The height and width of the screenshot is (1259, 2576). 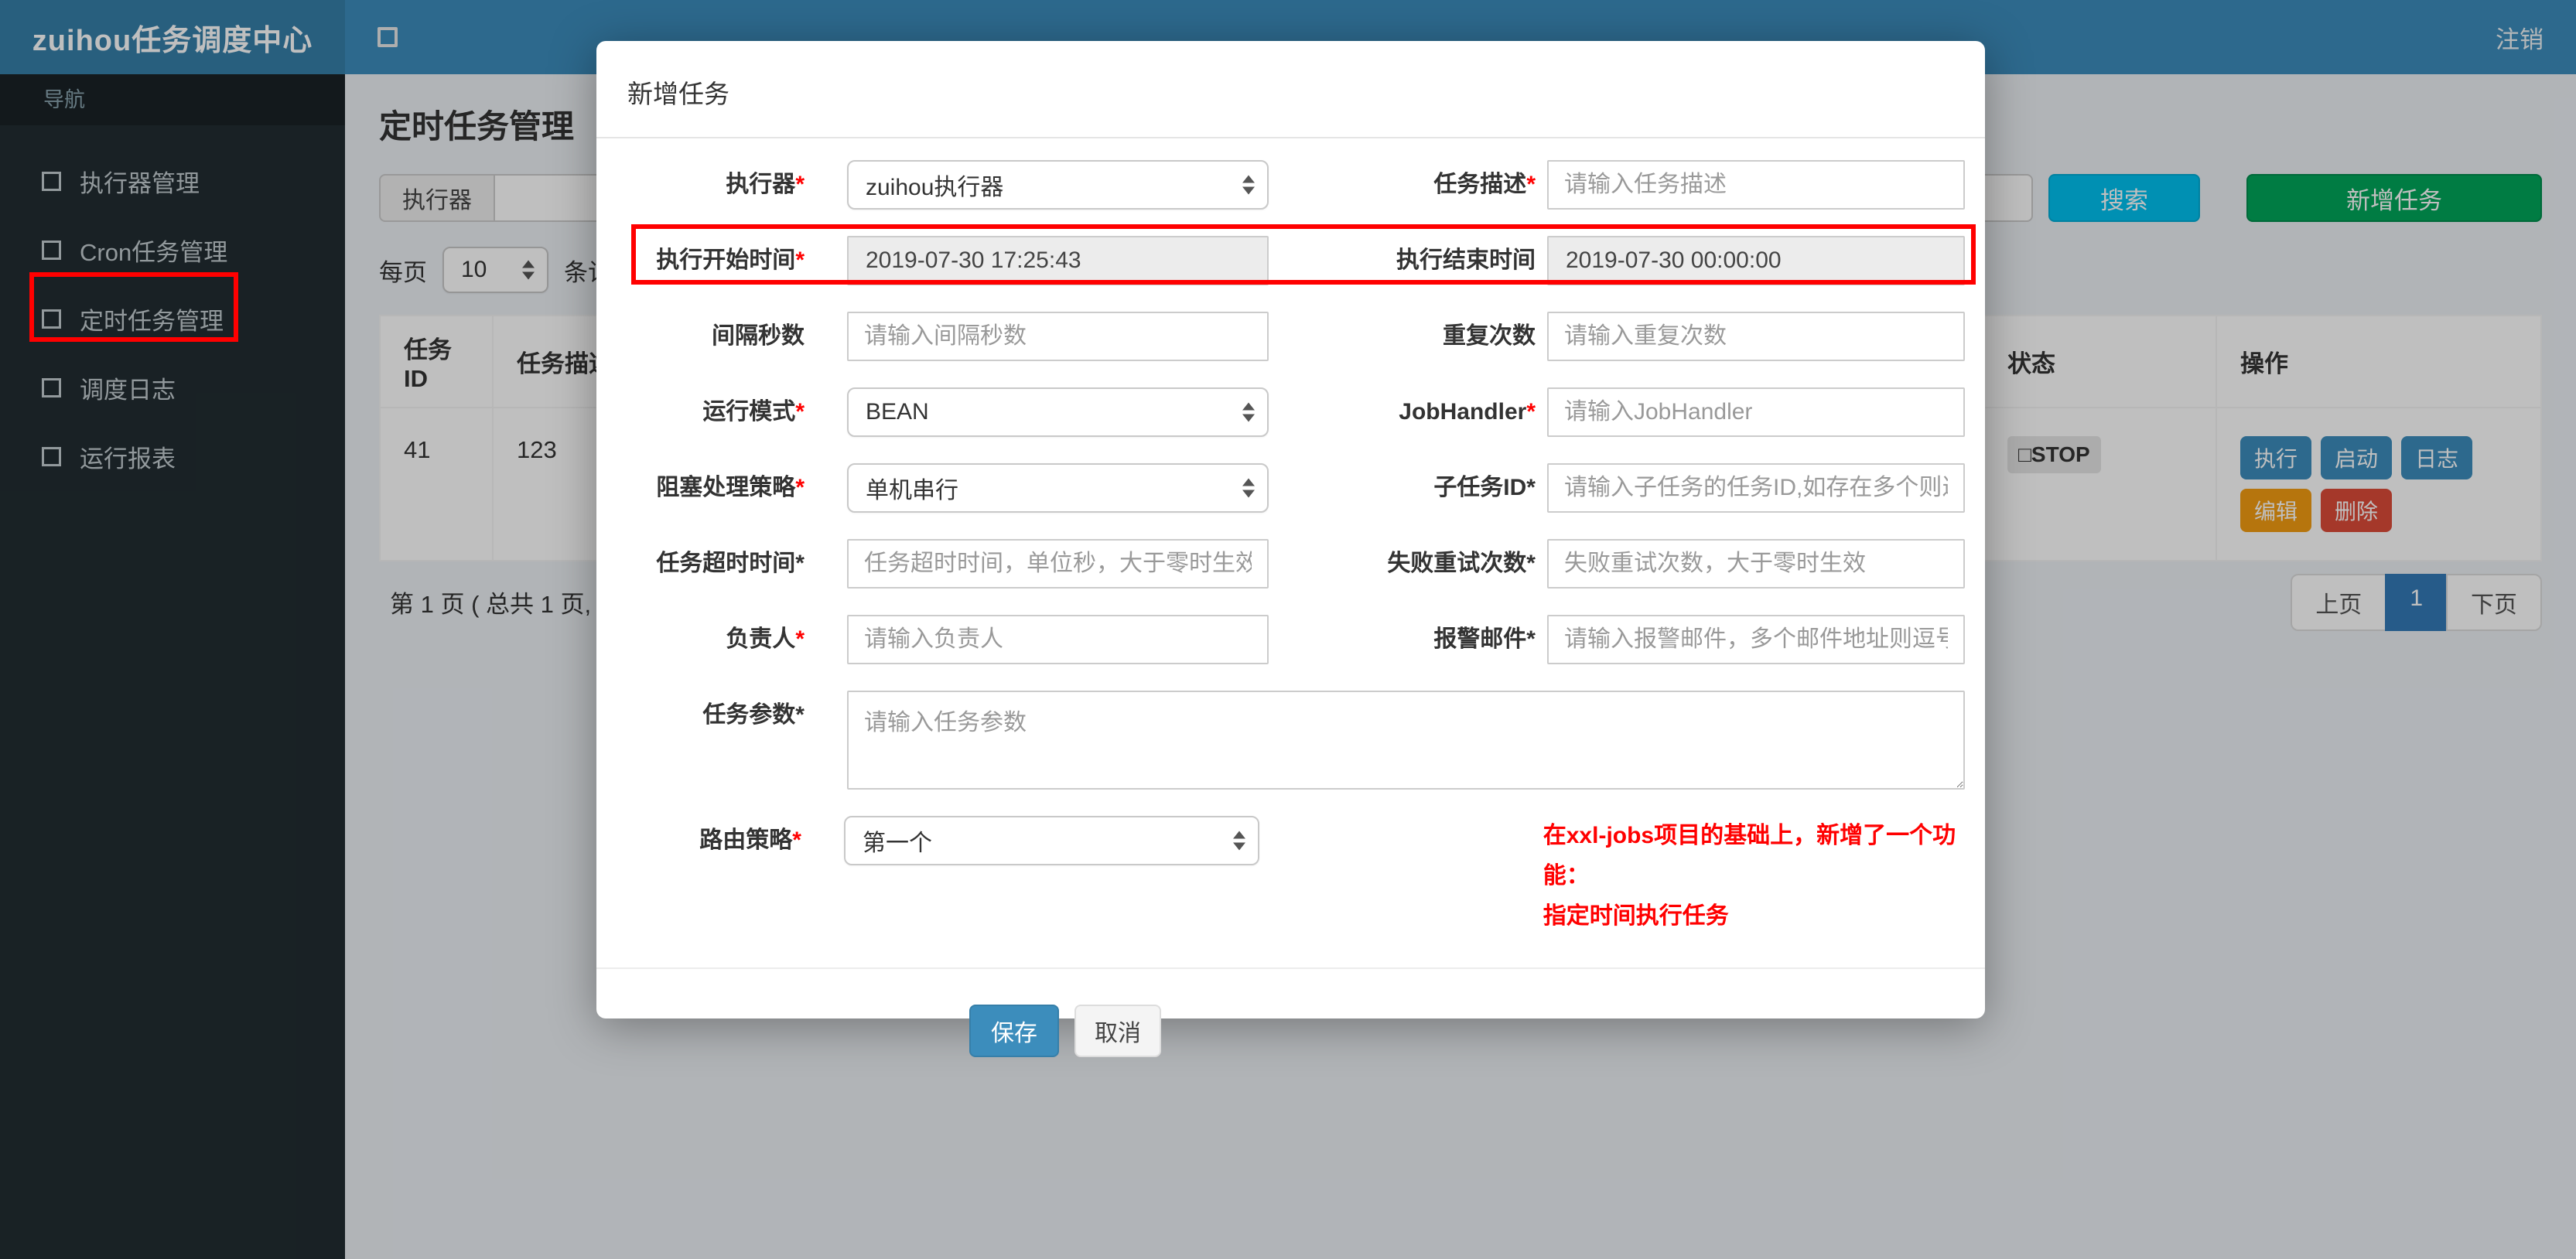 I want to click on route-strategy-select: 第一个, so click(x=1051, y=841).